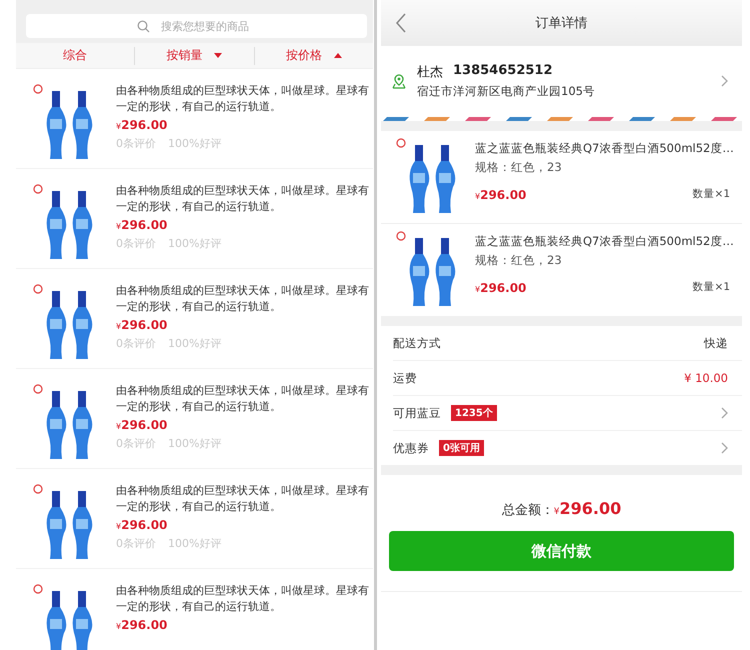  Describe the element at coordinates (411, 448) in the screenshot. I see `row-label: 优惠券` at that location.